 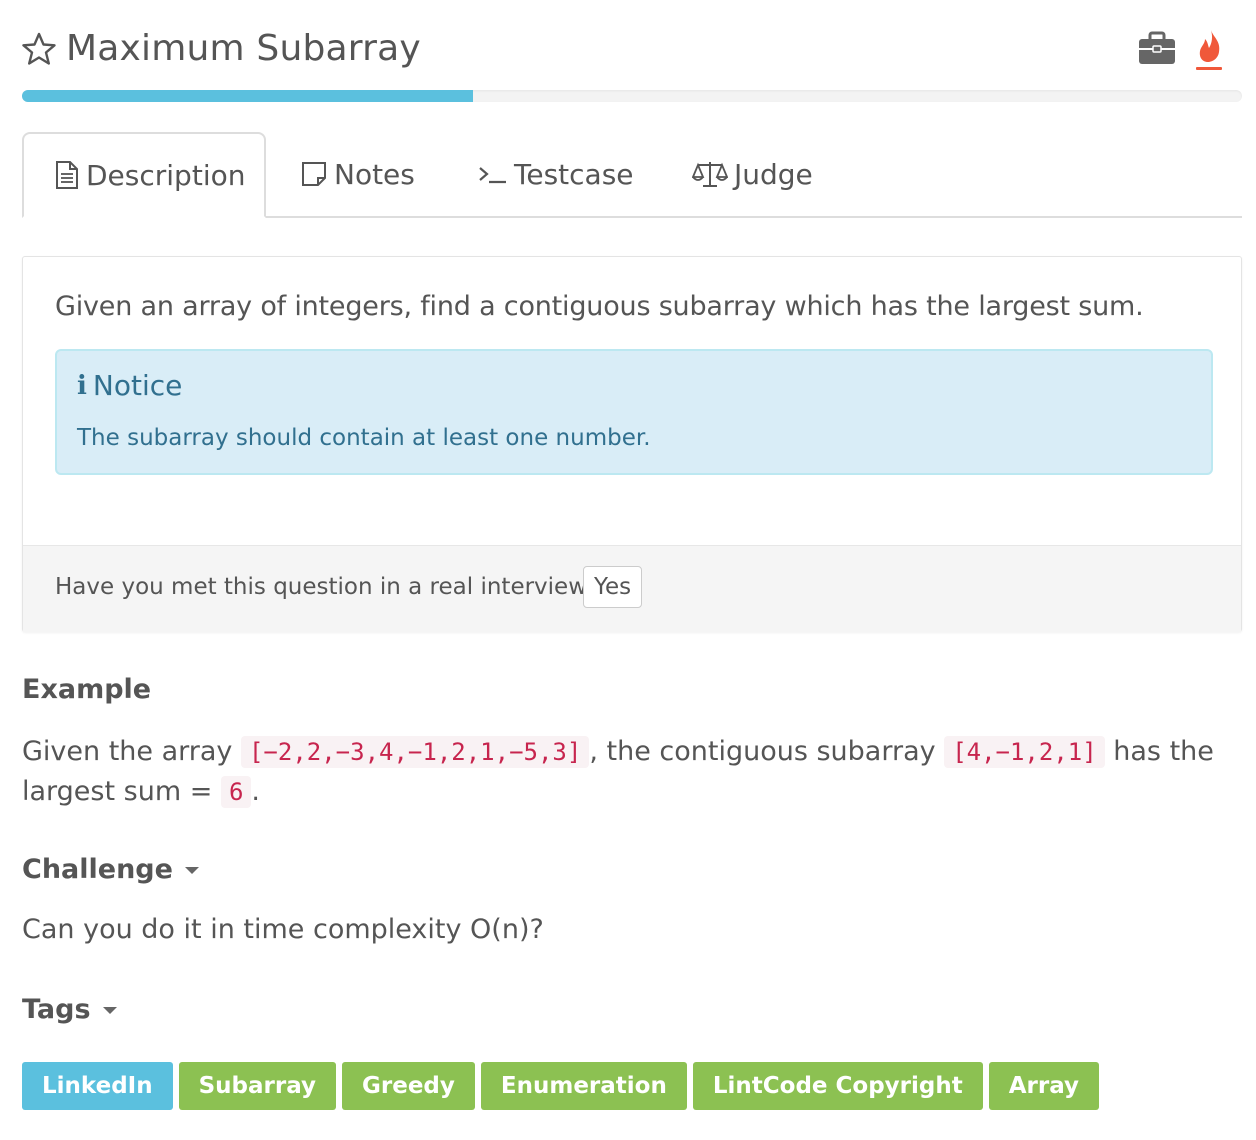 What do you see at coordinates (131, 751) in the screenshot?
I see `example-text-before: Given the array` at bounding box center [131, 751].